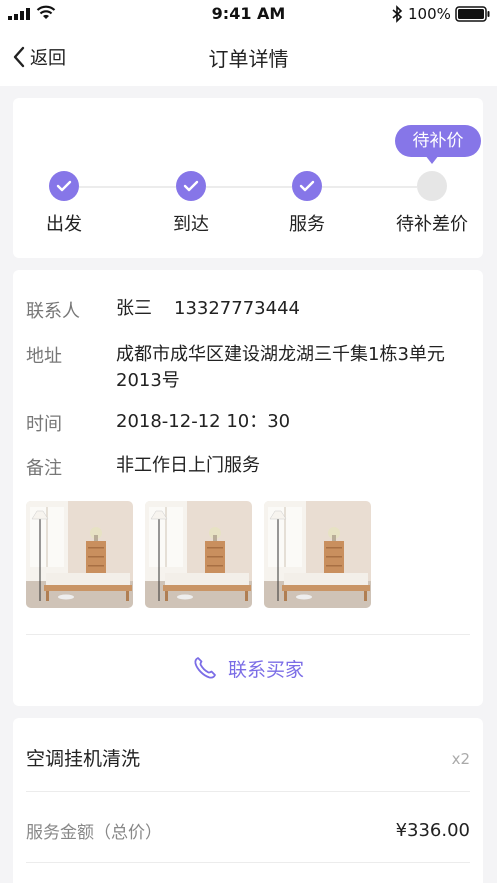 This screenshot has height=883, width=497. Describe the element at coordinates (44, 424) in the screenshot. I see `time-label: 时间` at that location.